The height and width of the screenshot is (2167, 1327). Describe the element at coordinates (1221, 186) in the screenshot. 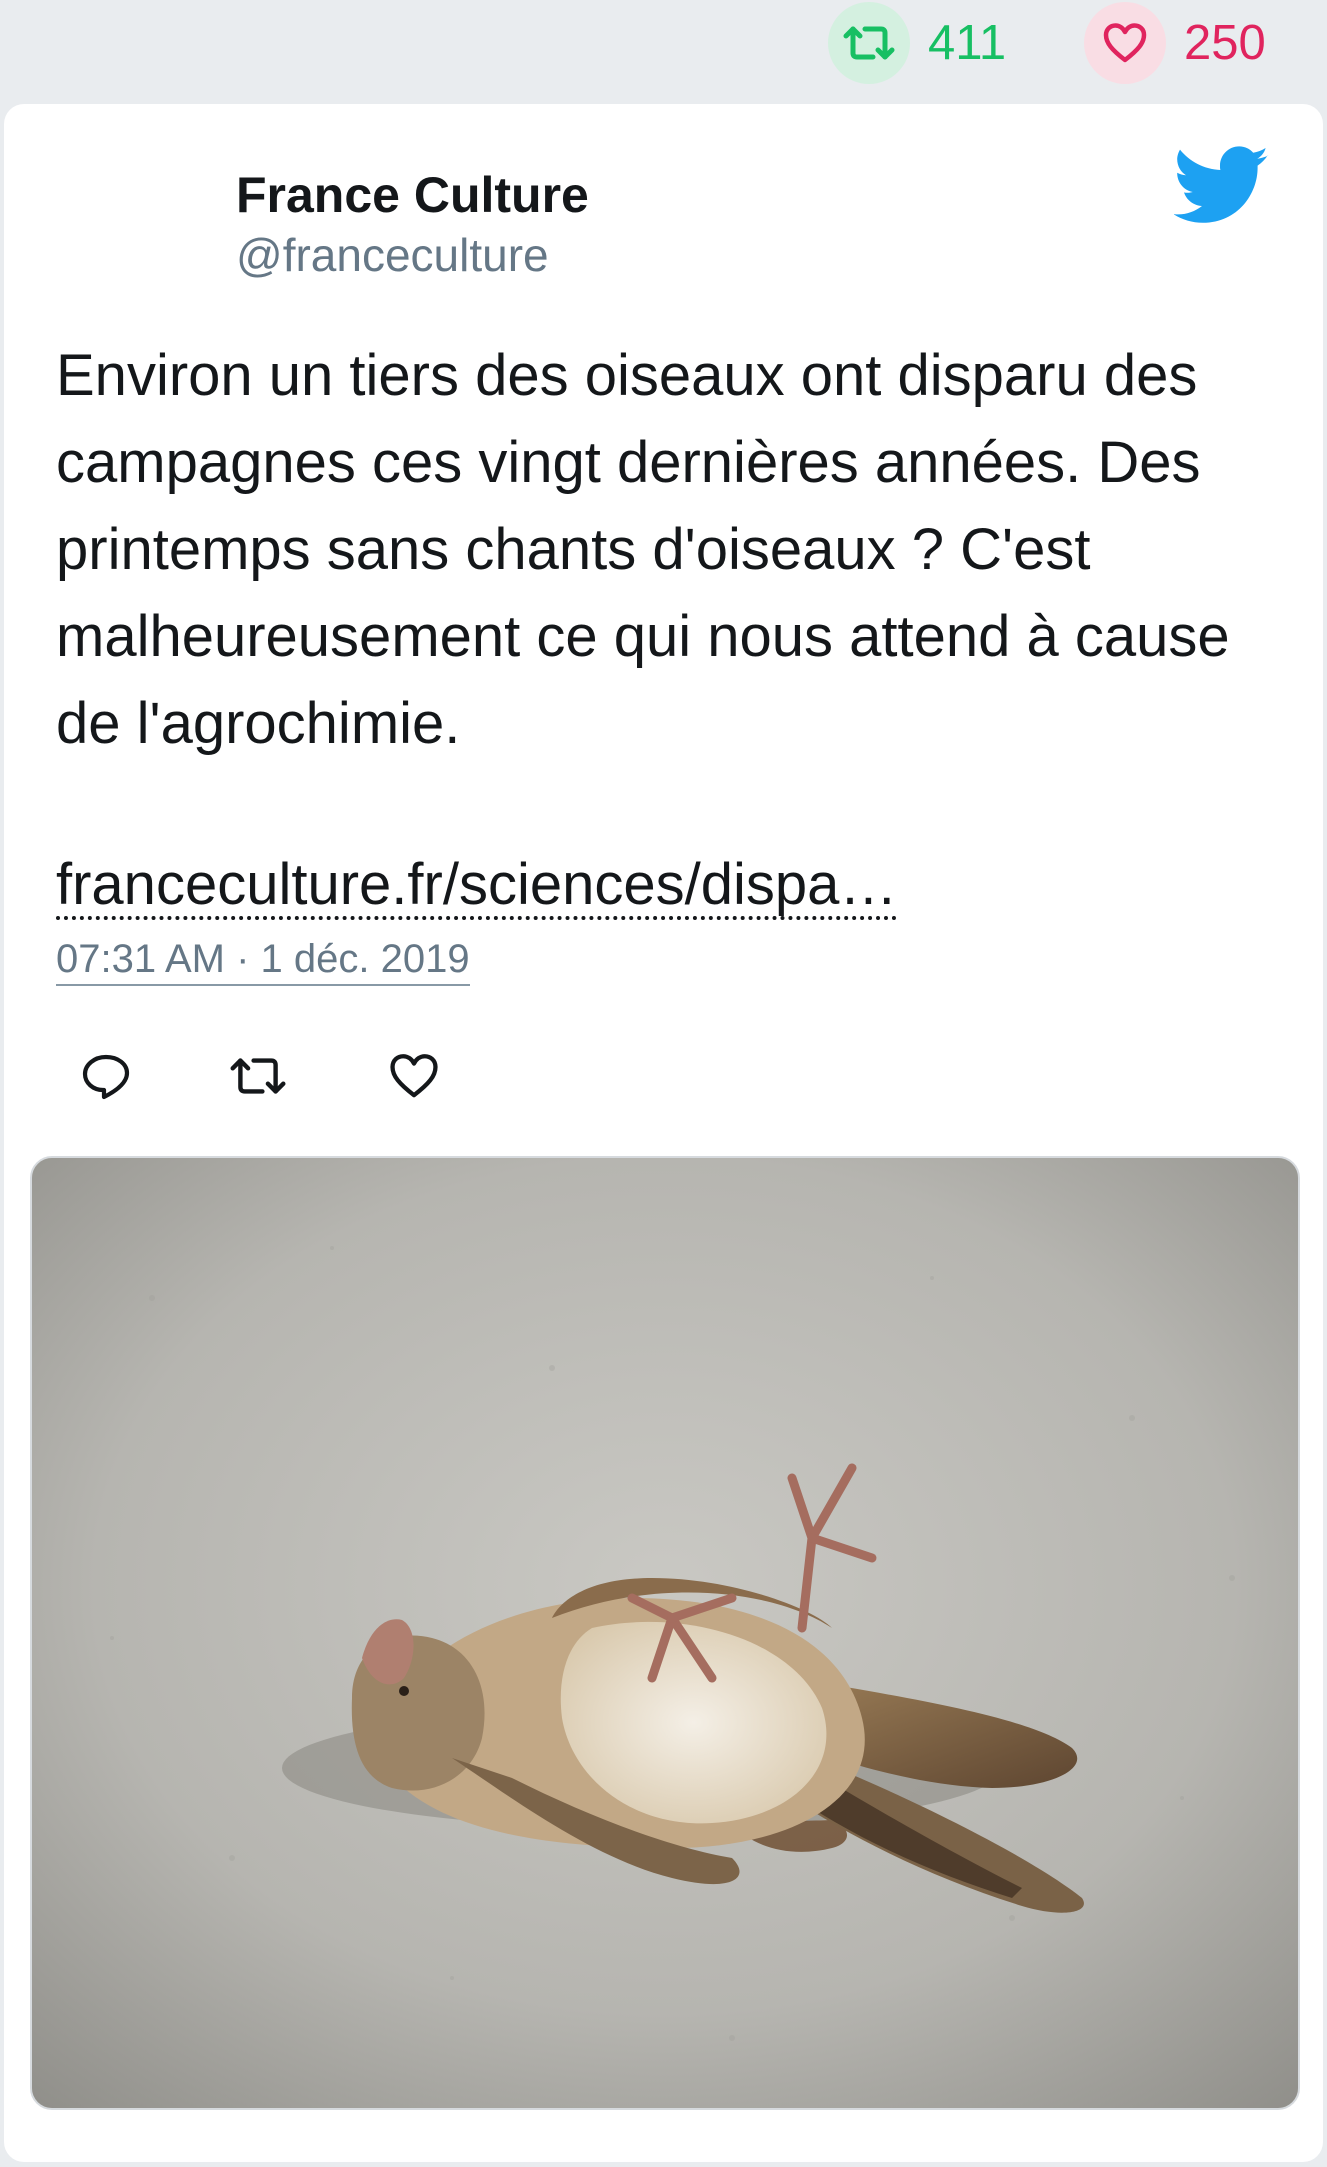

I see `twitter-bird-icon` at that location.